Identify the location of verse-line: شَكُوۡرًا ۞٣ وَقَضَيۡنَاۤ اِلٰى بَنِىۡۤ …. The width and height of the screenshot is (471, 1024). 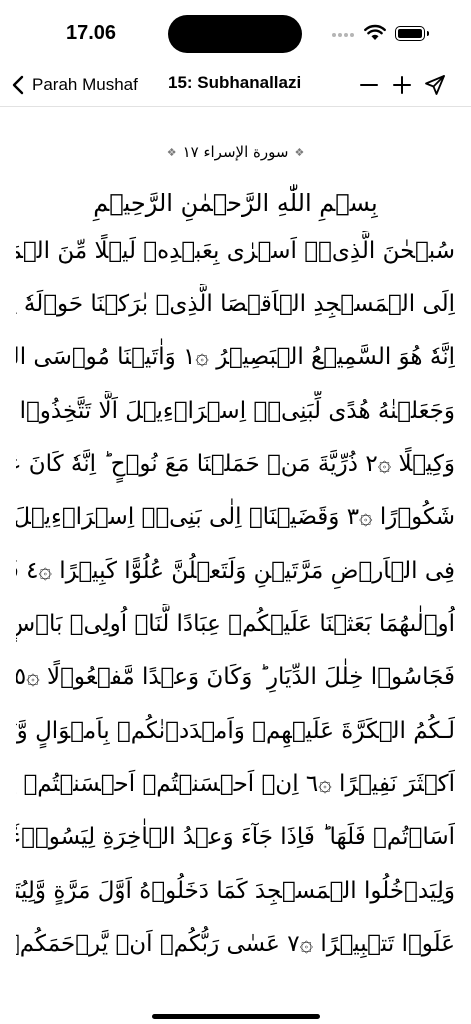
(235, 517).